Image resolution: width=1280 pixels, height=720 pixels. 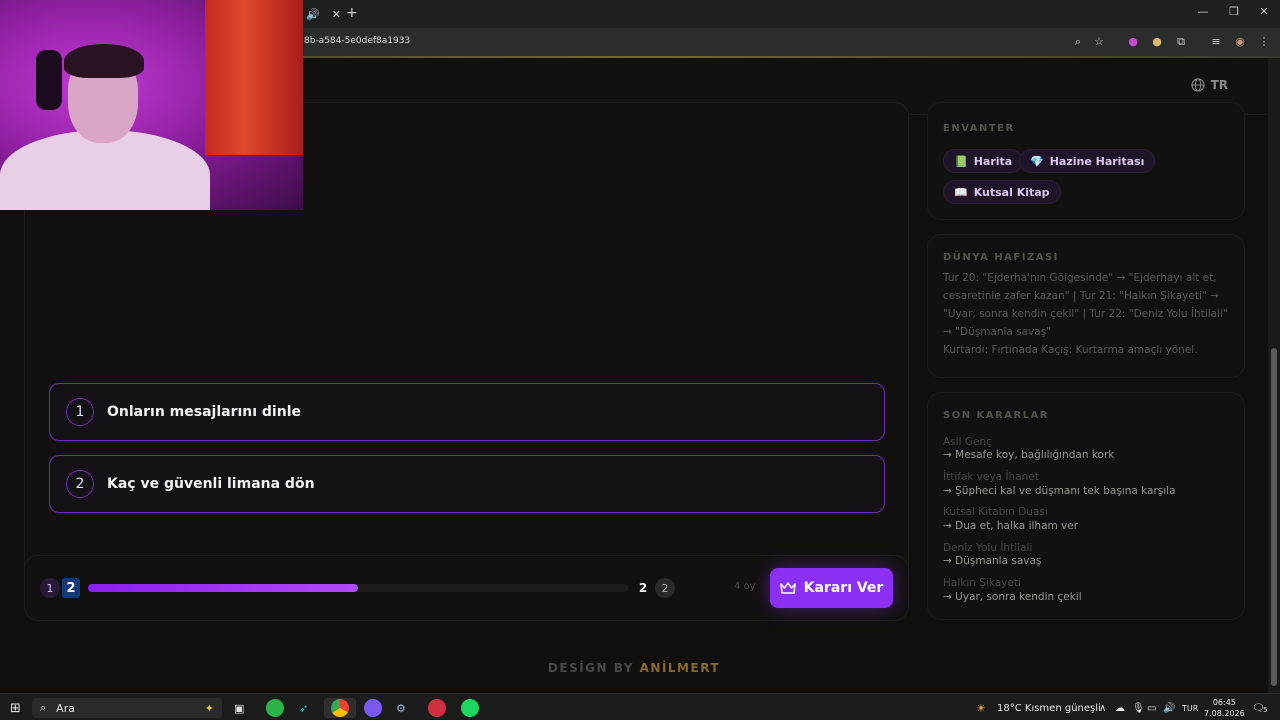 I want to click on decision-question: İttifak veya İhanet, so click(x=991, y=477).